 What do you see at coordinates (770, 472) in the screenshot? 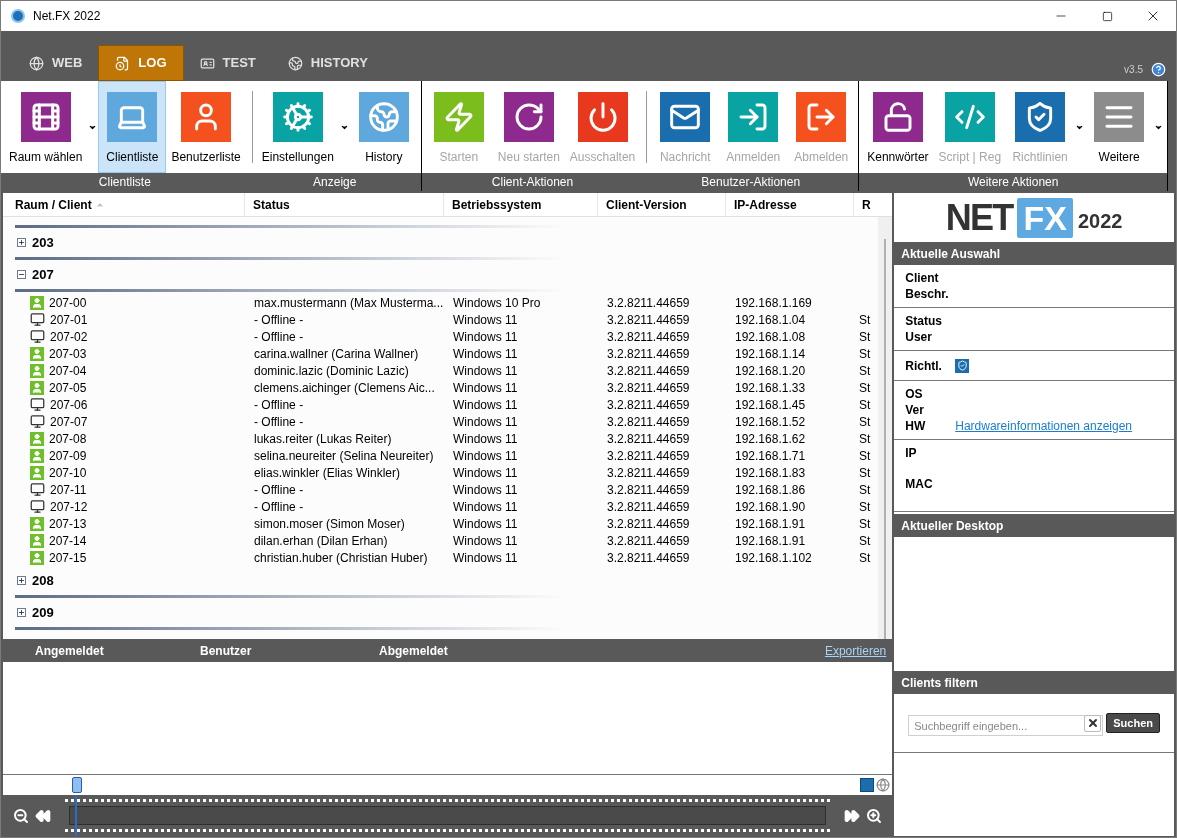
I see `table-cell: 192.168.1.83` at bounding box center [770, 472].